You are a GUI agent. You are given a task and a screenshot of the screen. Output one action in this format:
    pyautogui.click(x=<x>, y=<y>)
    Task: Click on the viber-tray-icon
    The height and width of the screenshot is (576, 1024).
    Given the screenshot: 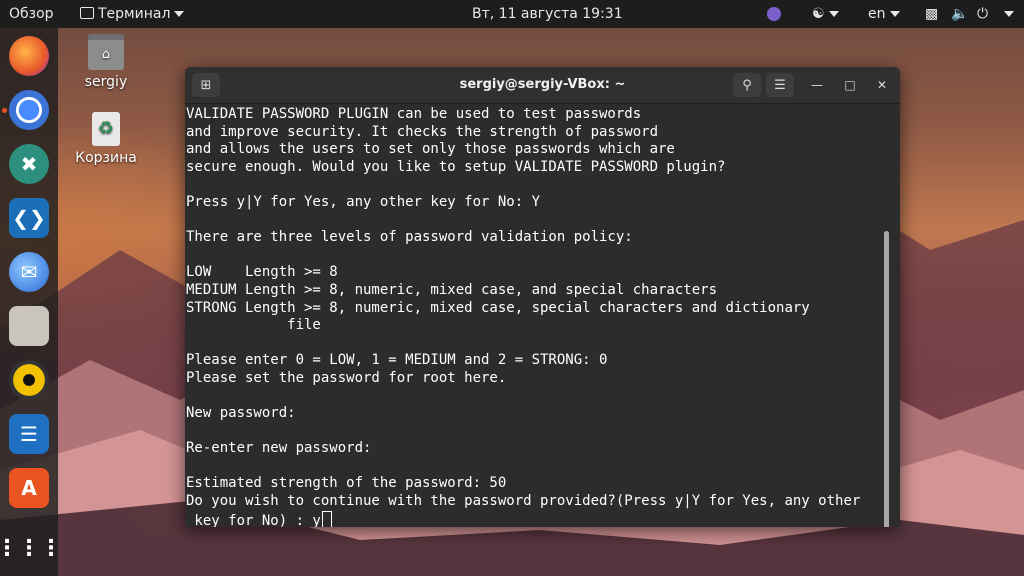 What is the action you would take?
    pyautogui.click(x=774, y=14)
    